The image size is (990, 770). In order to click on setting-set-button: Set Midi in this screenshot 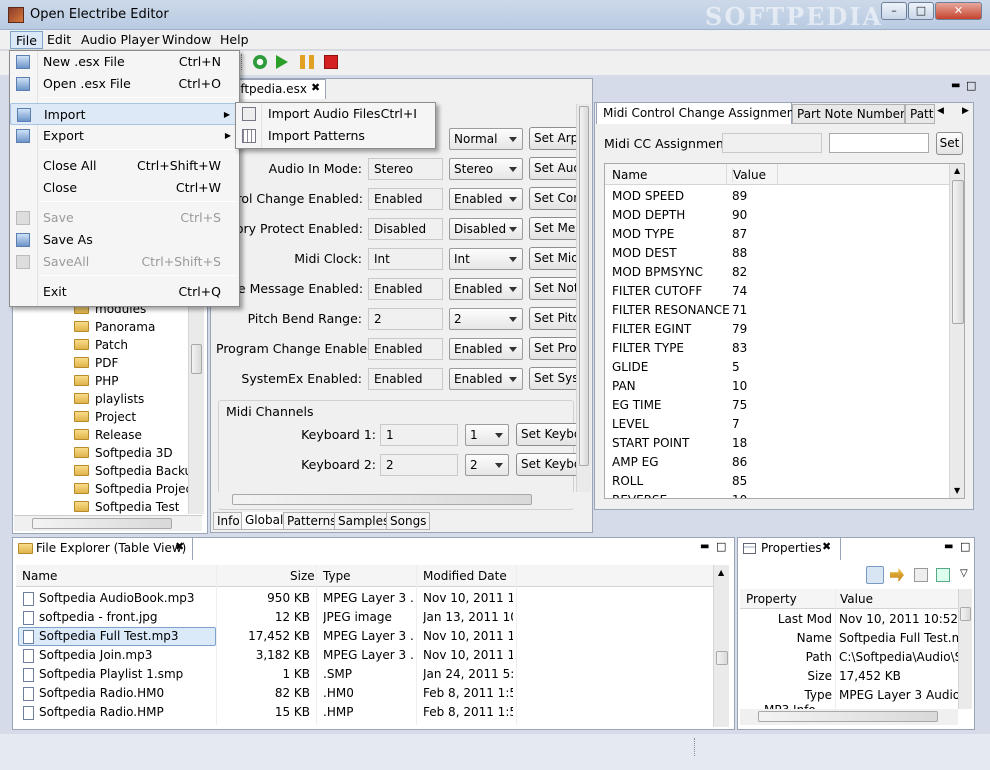, I will do `click(552, 258)`.